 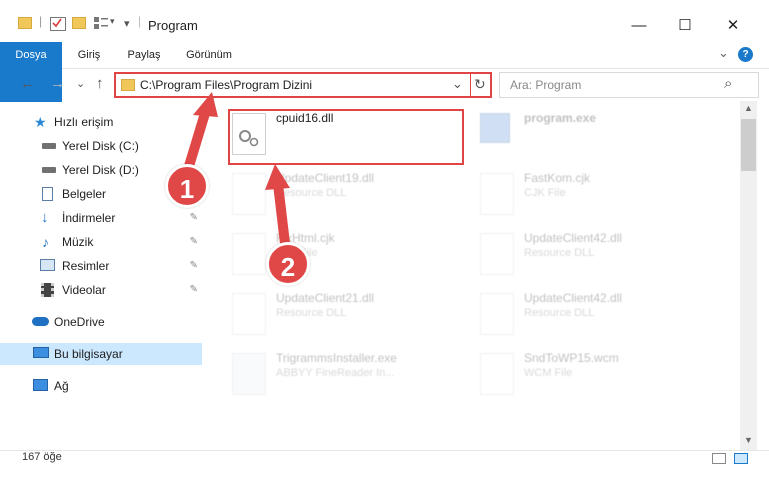 I want to click on arrow-2-head, so click(x=277, y=177).